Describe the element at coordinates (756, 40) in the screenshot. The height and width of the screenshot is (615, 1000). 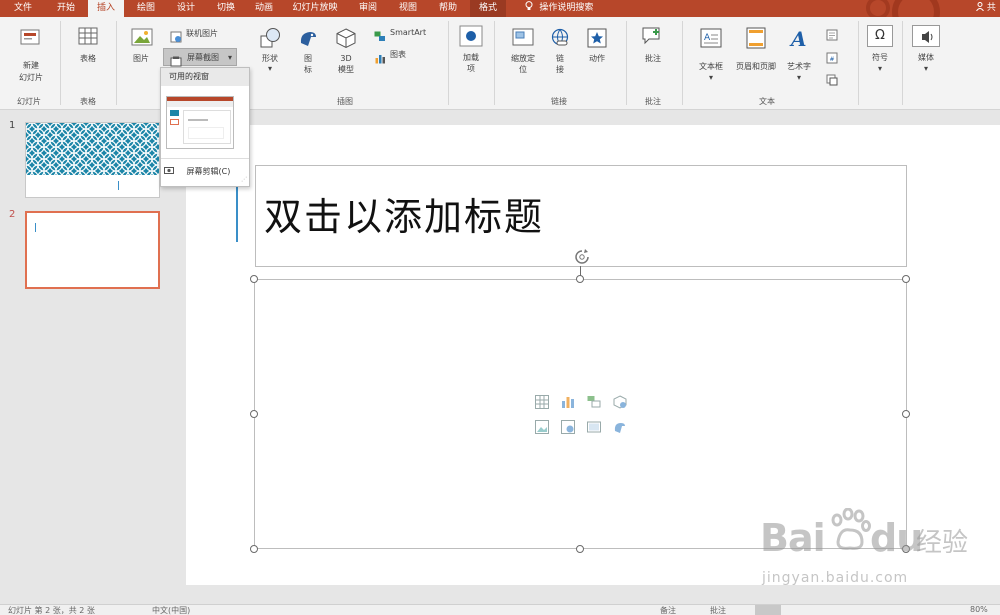
I see `header-footer-icon` at that location.